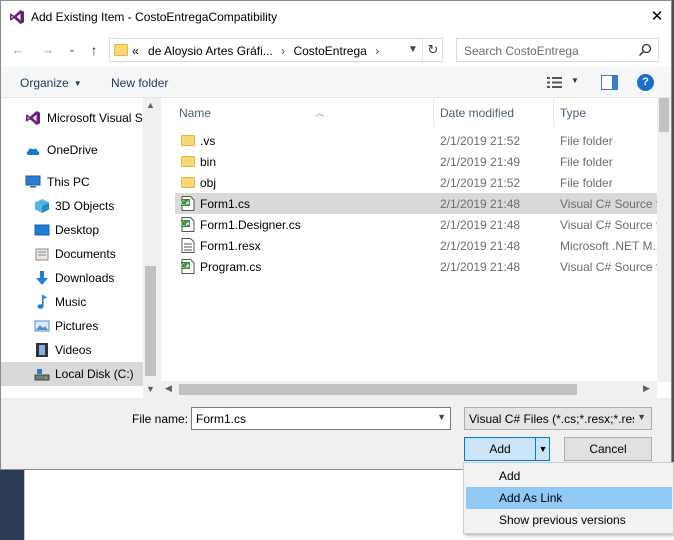  What do you see at coordinates (306, 112) in the screenshot?
I see `column-header-name: ︿ Name` at bounding box center [306, 112].